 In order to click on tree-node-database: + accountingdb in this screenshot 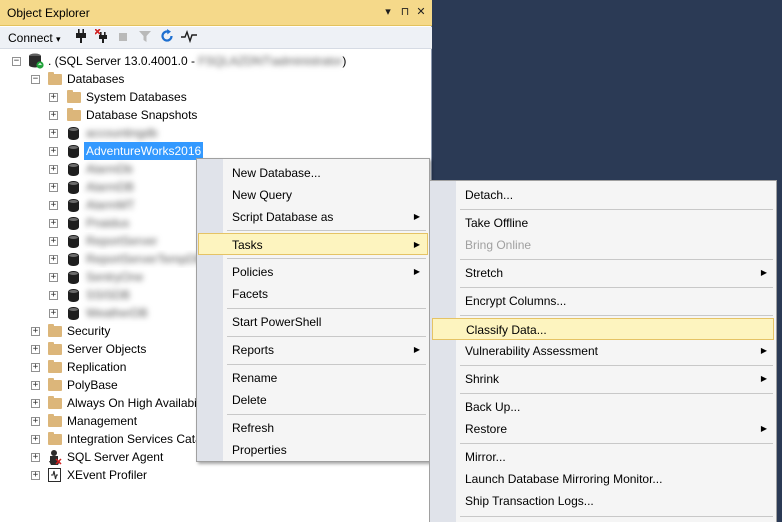, I will do `click(100, 133)`.